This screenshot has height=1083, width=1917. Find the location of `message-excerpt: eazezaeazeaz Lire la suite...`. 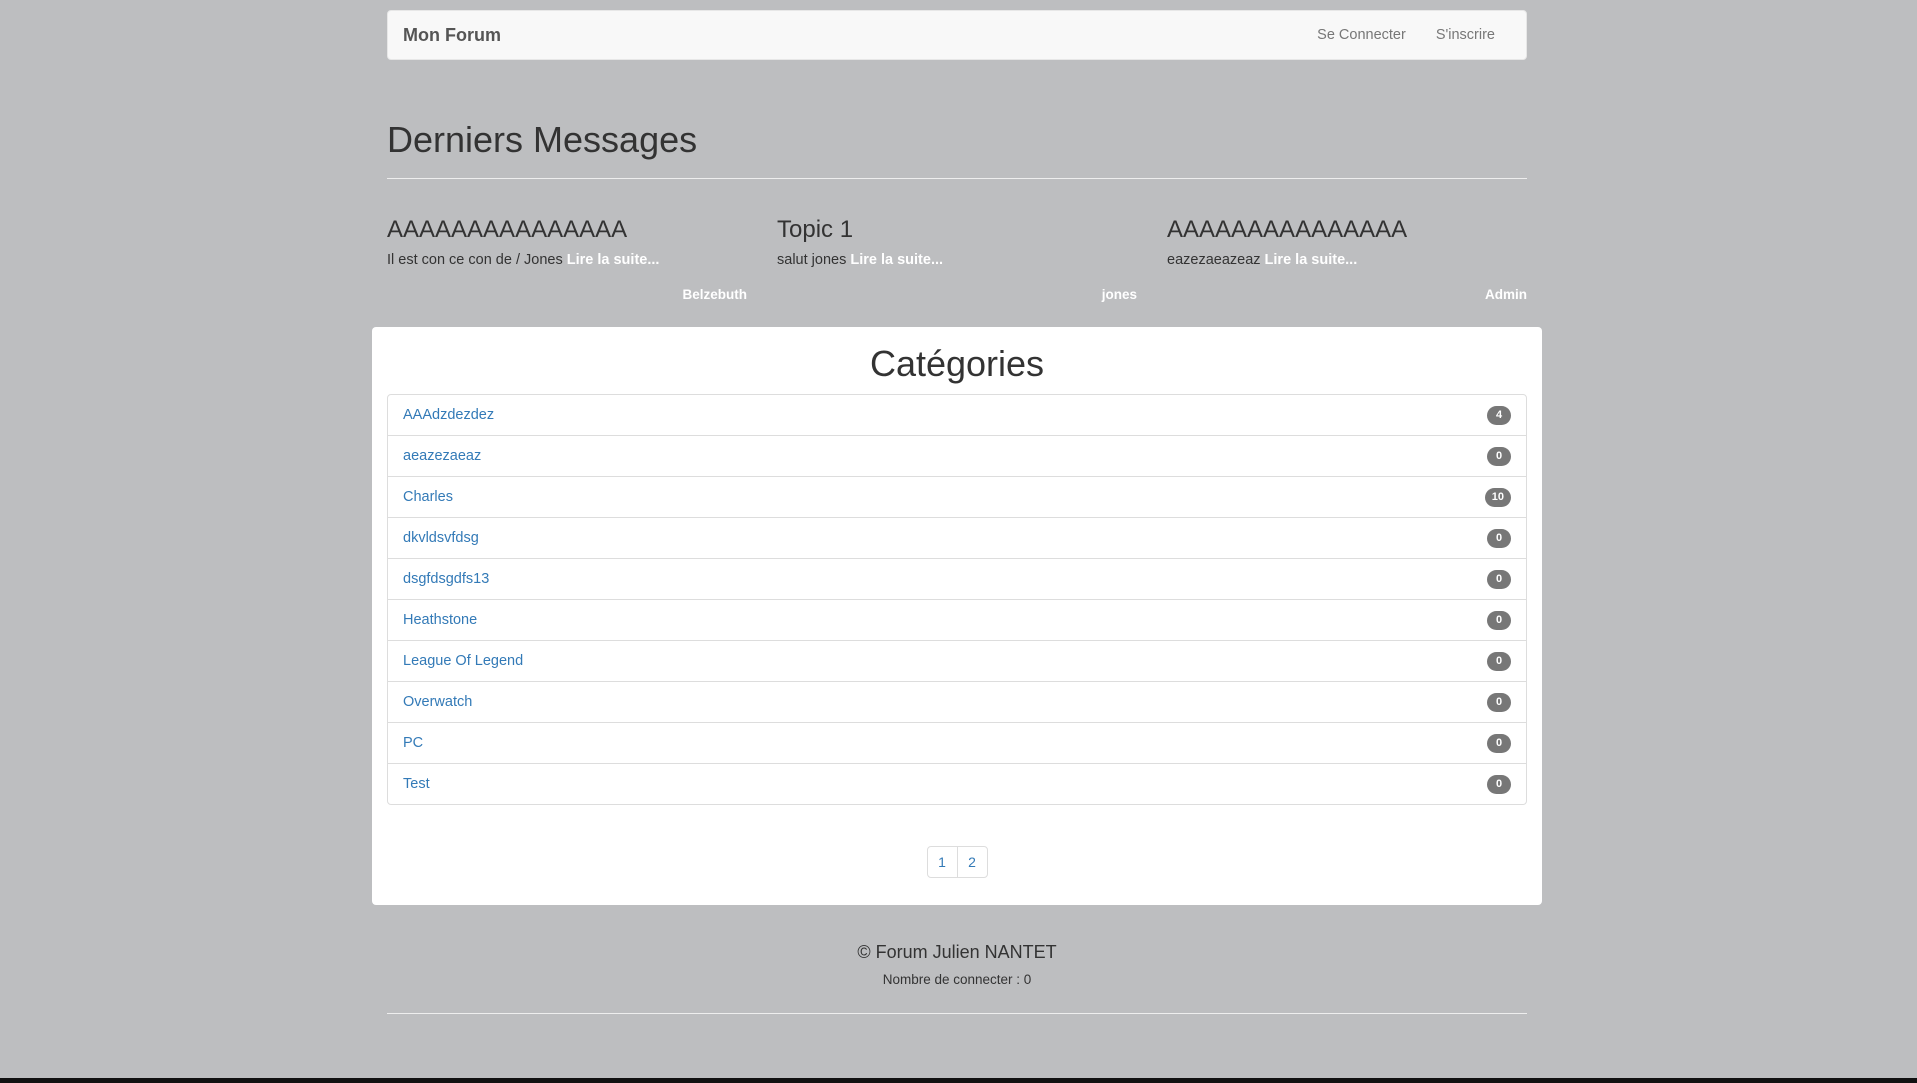

message-excerpt: eazezaeazeaz Lire la suite... is located at coordinates (1347, 260).